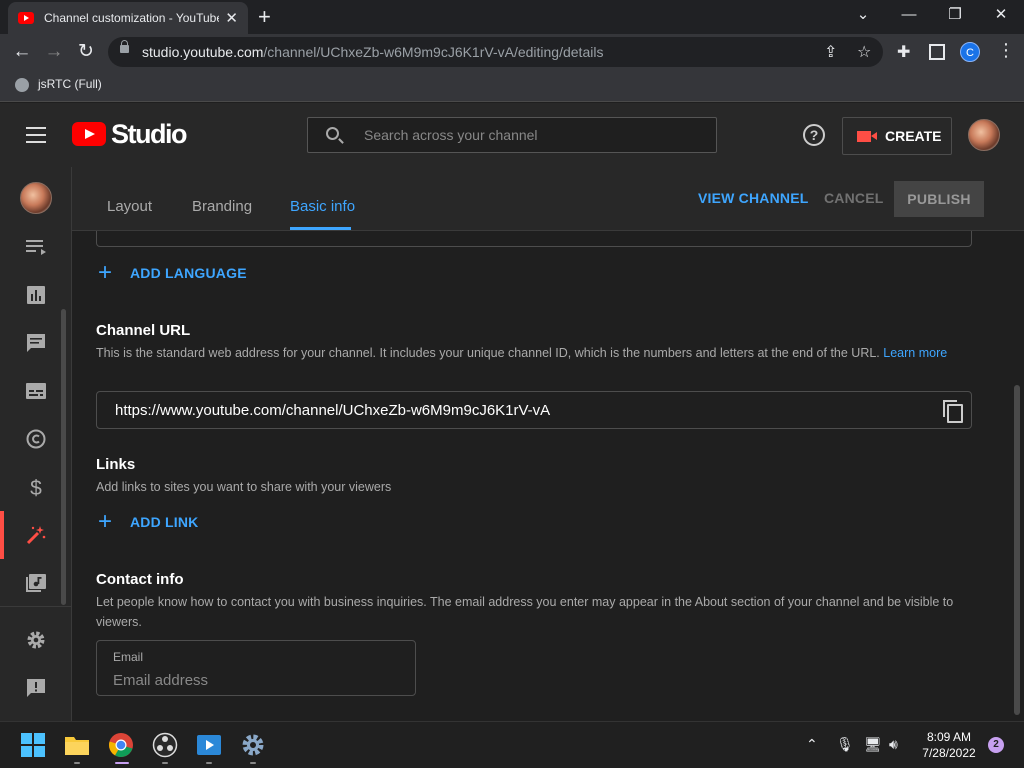  What do you see at coordinates (149, 134) in the screenshot?
I see `studio-logo-text: Studio` at bounding box center [149, 134].